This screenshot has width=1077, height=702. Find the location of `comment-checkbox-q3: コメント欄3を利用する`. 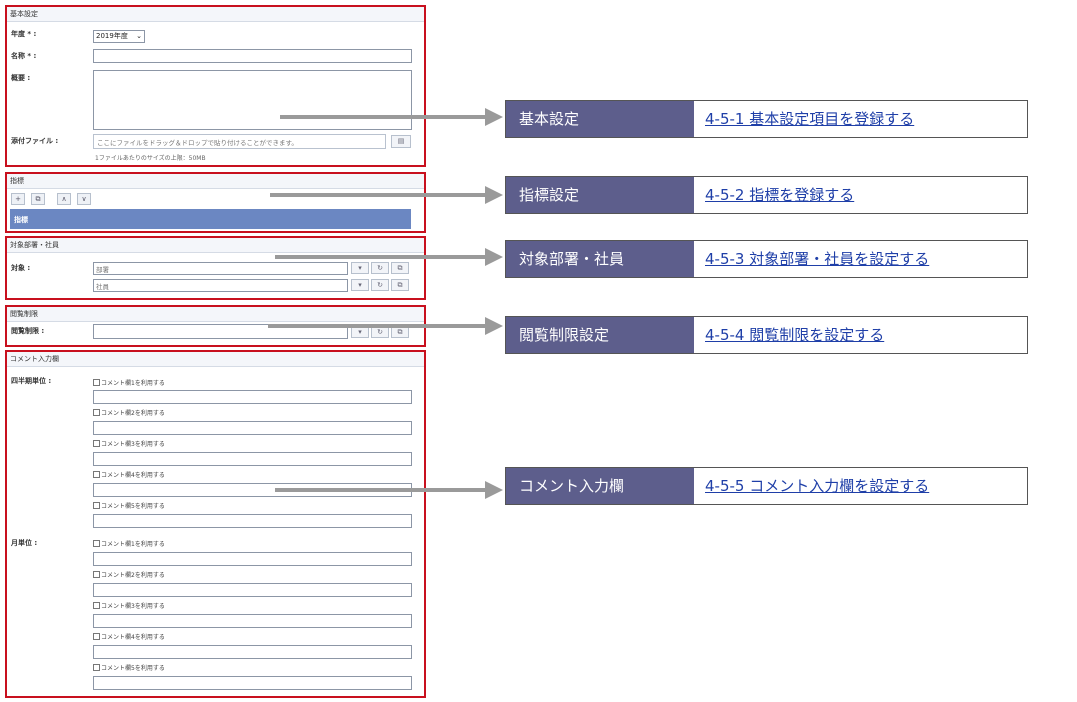

comment-checkbox-q3: コメント欄3を利用する is located at coordinates (129, 443).